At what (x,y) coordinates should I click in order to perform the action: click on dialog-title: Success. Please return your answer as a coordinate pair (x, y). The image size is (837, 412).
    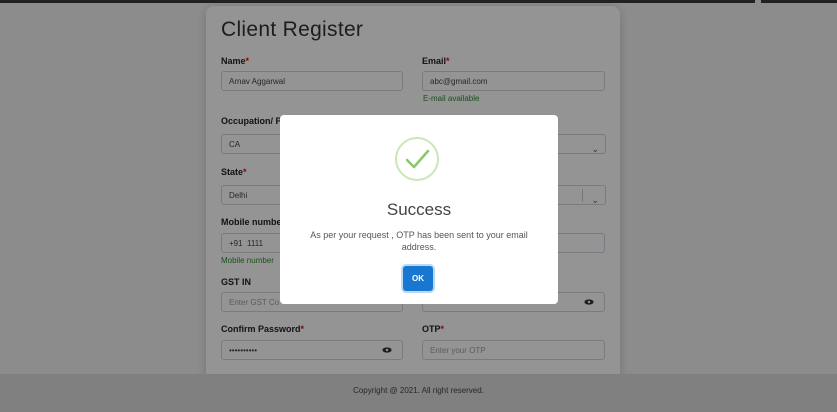
    Looking at the image, I should click on (419, 209).